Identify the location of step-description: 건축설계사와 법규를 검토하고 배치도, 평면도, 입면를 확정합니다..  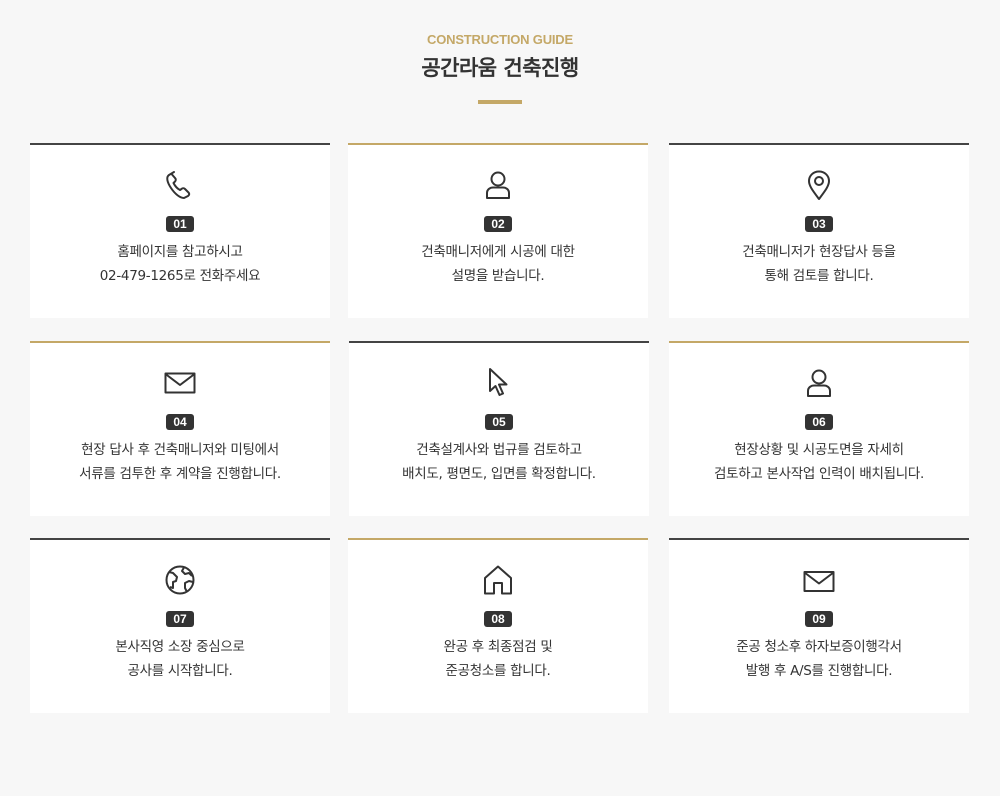
(499, 462).